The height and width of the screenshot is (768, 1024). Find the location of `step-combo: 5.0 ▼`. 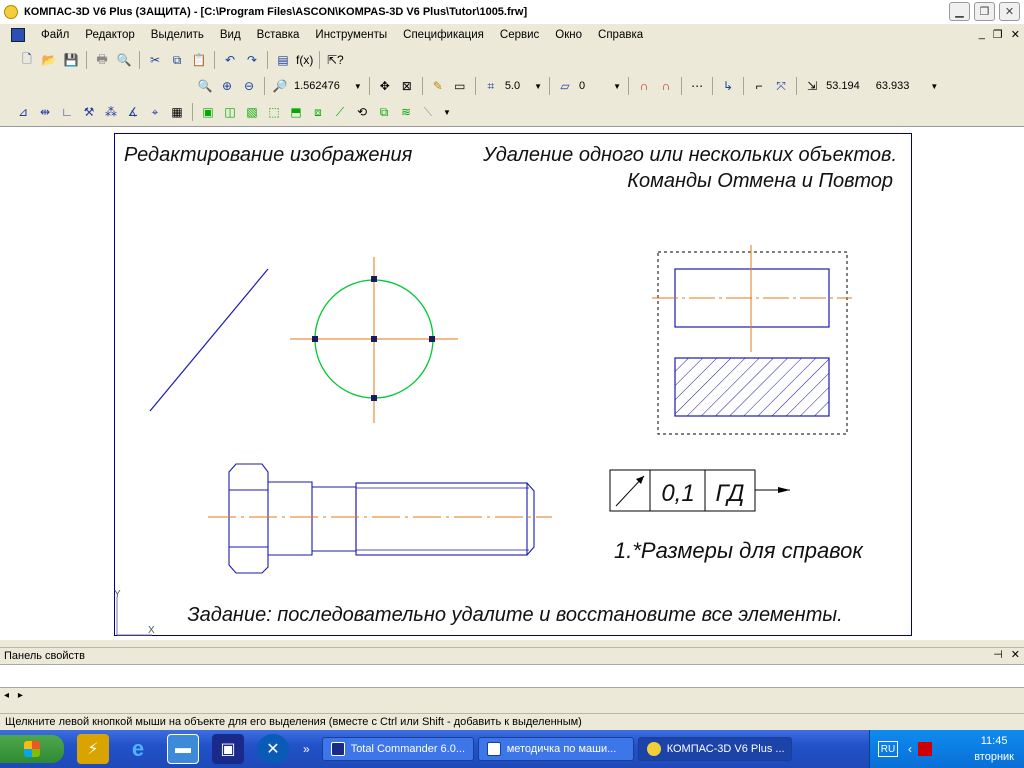

step-combo: 5.0 ▼ is located at coordinates (523, 86).